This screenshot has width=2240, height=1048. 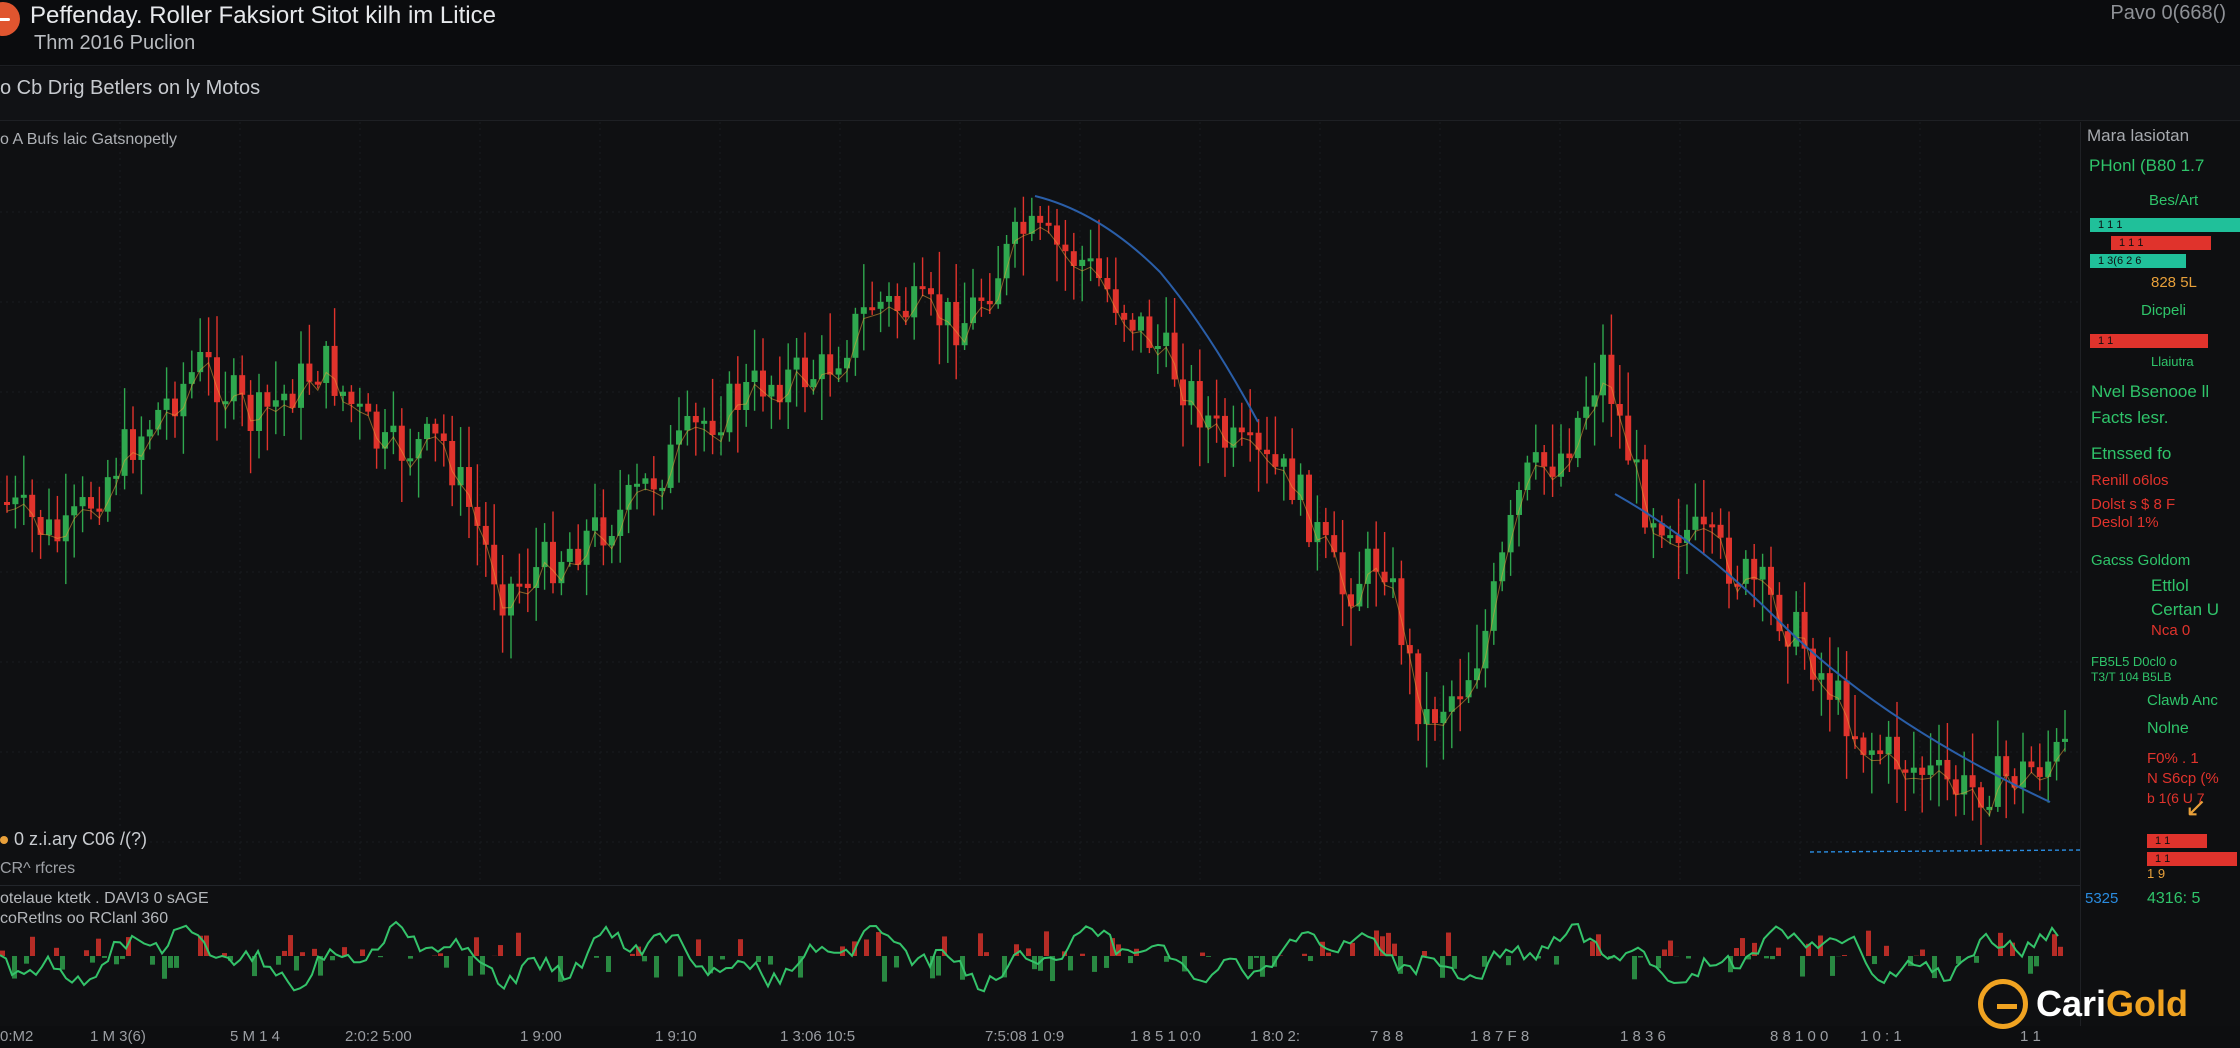 I want to click on panel-ettlol: Ettlol, so click(x=2170, y=585).